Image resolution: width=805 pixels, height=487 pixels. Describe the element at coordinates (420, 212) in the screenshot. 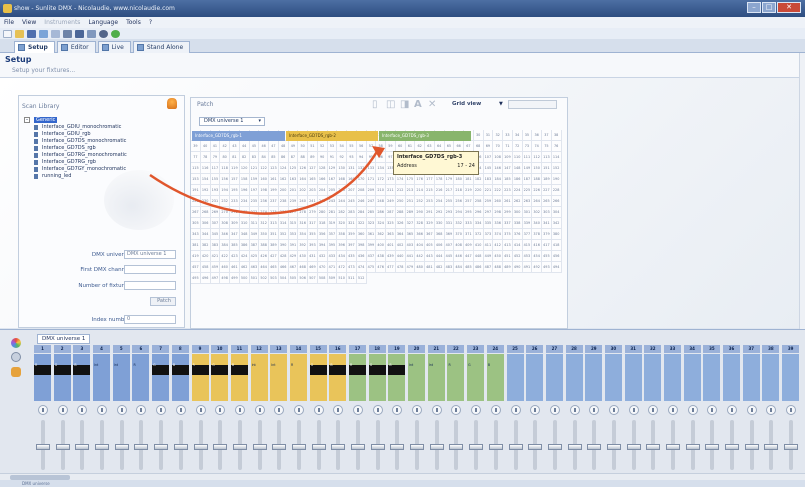

I see `dmx-channel-cell: 290` at that location.